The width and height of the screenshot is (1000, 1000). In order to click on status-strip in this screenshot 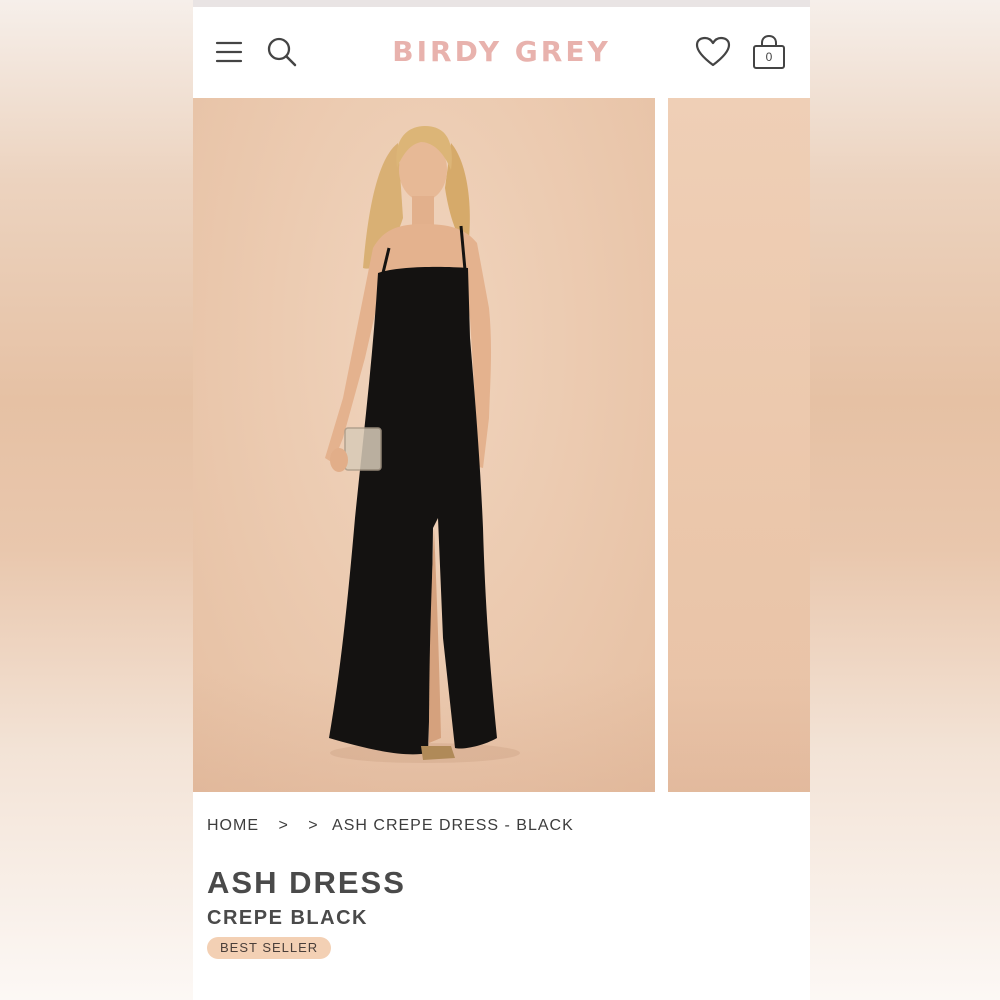, I will do `click(501, 3)`.